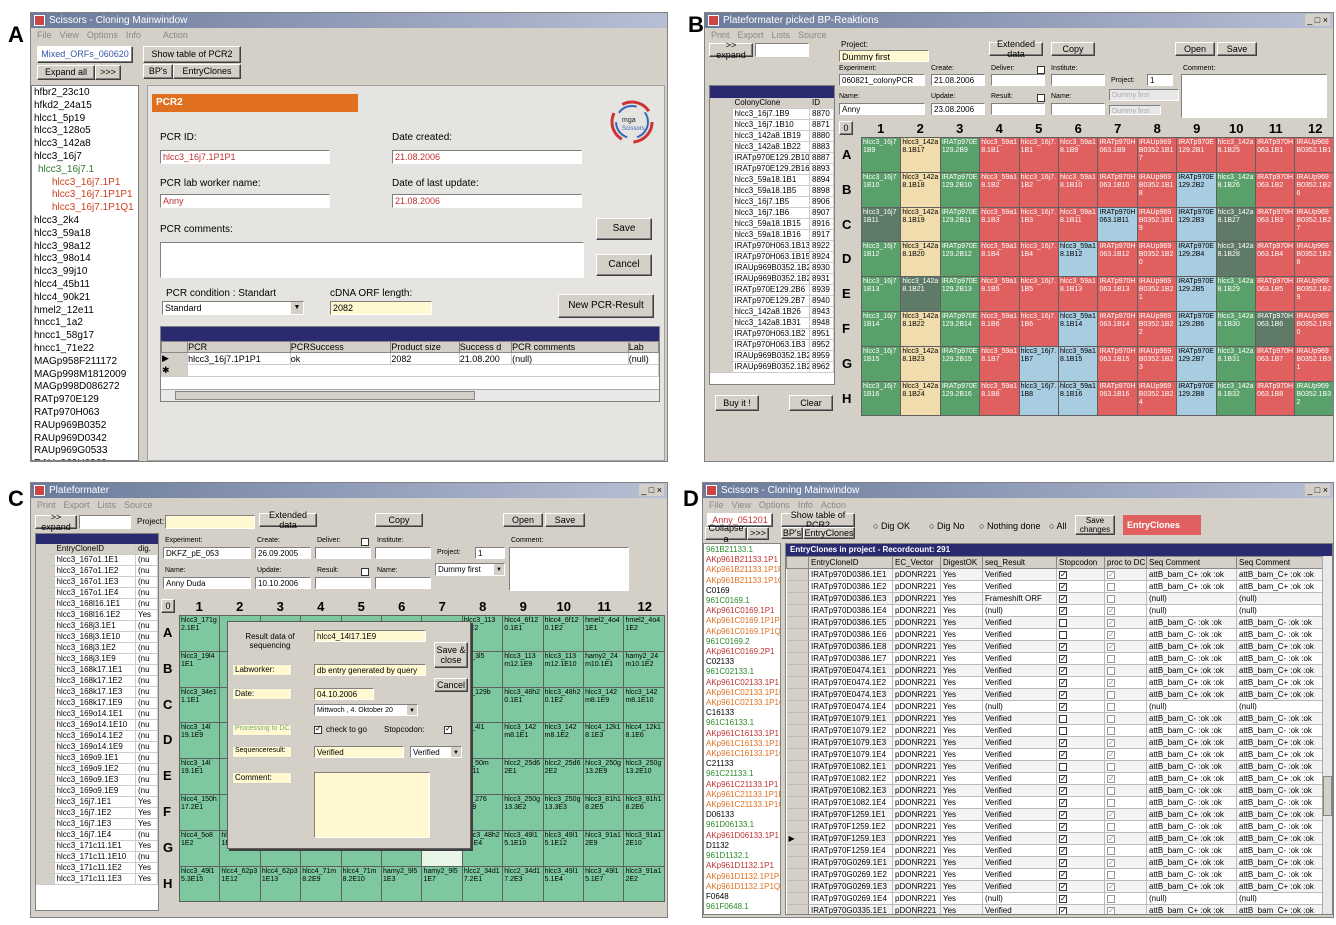  What do you see at coordinates (199, 884) in the screenshot?
I see `plate-well: hlcc3_49l1 5.3E15` at bounding box center [199, 884].